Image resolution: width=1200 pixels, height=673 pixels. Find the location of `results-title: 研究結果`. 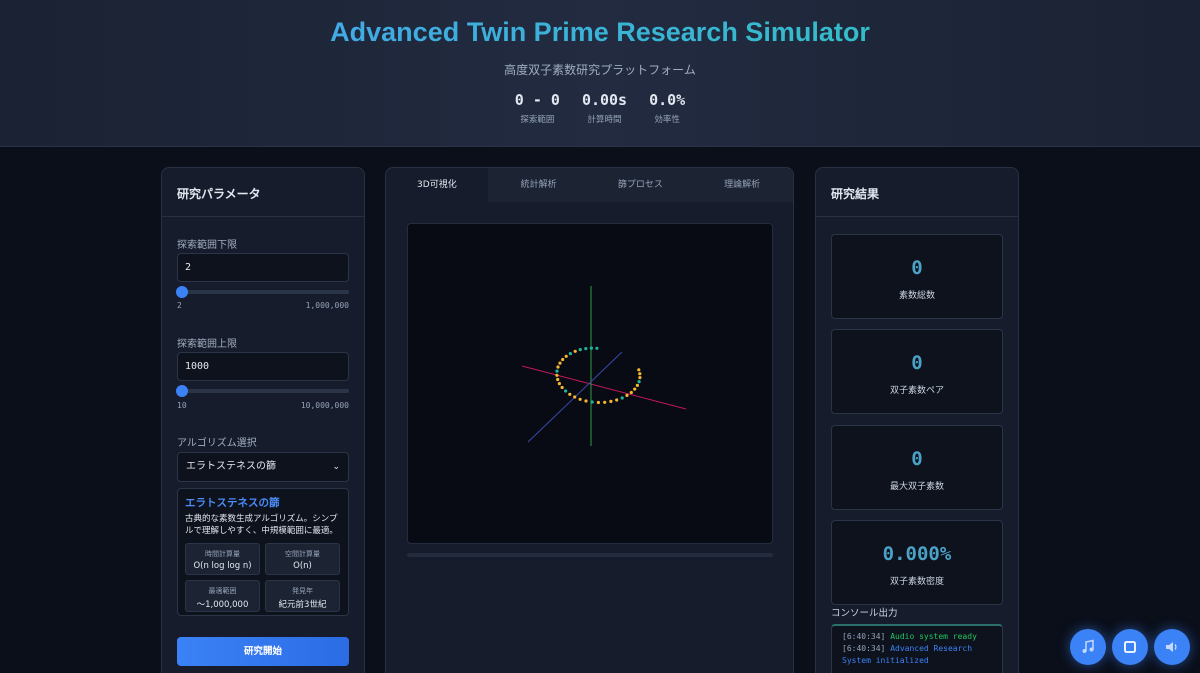

results-title: 研究結果 is located at coordinates (917, 192).